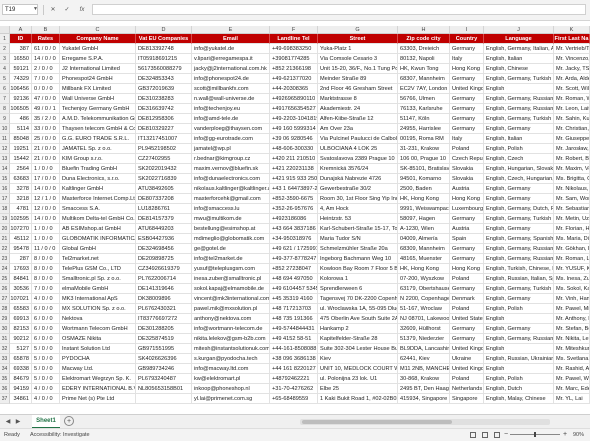  Describe the element at coordinates (572, 309) in the screenshot. I see `table-cell: Mr. Pawel, Mik` at that location.